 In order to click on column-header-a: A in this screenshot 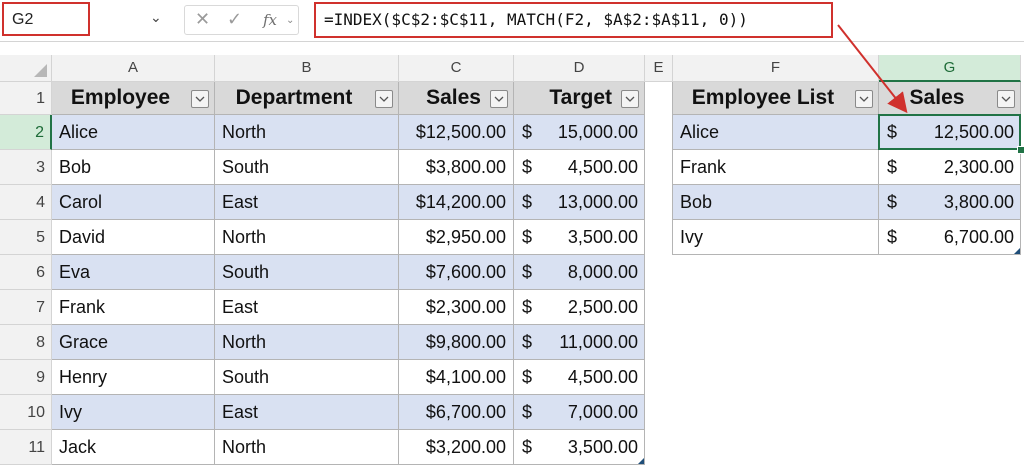, I will do `click(133, 68)`.